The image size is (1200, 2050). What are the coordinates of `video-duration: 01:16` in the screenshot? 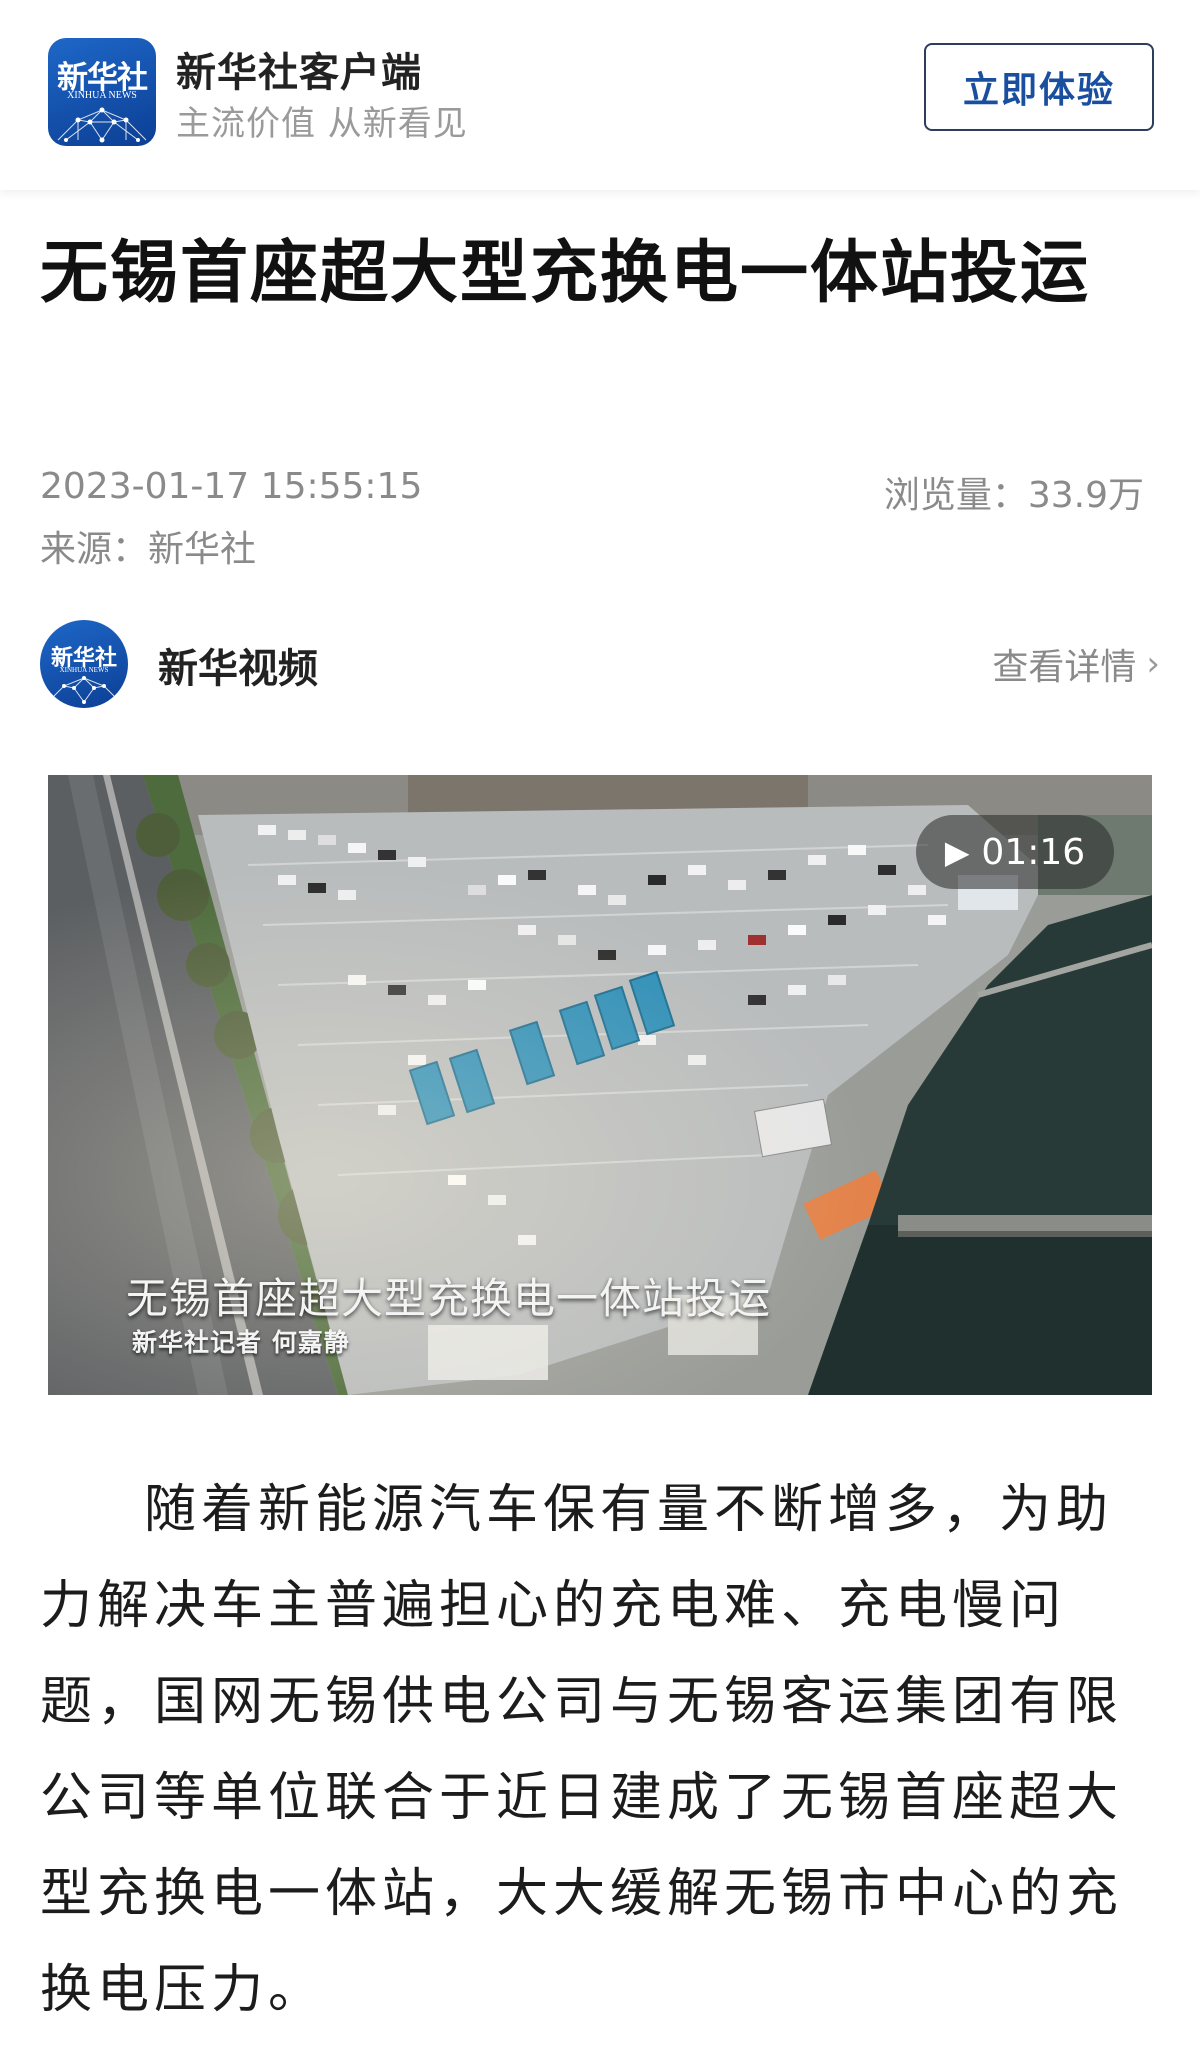 It's located at (1033, 852).